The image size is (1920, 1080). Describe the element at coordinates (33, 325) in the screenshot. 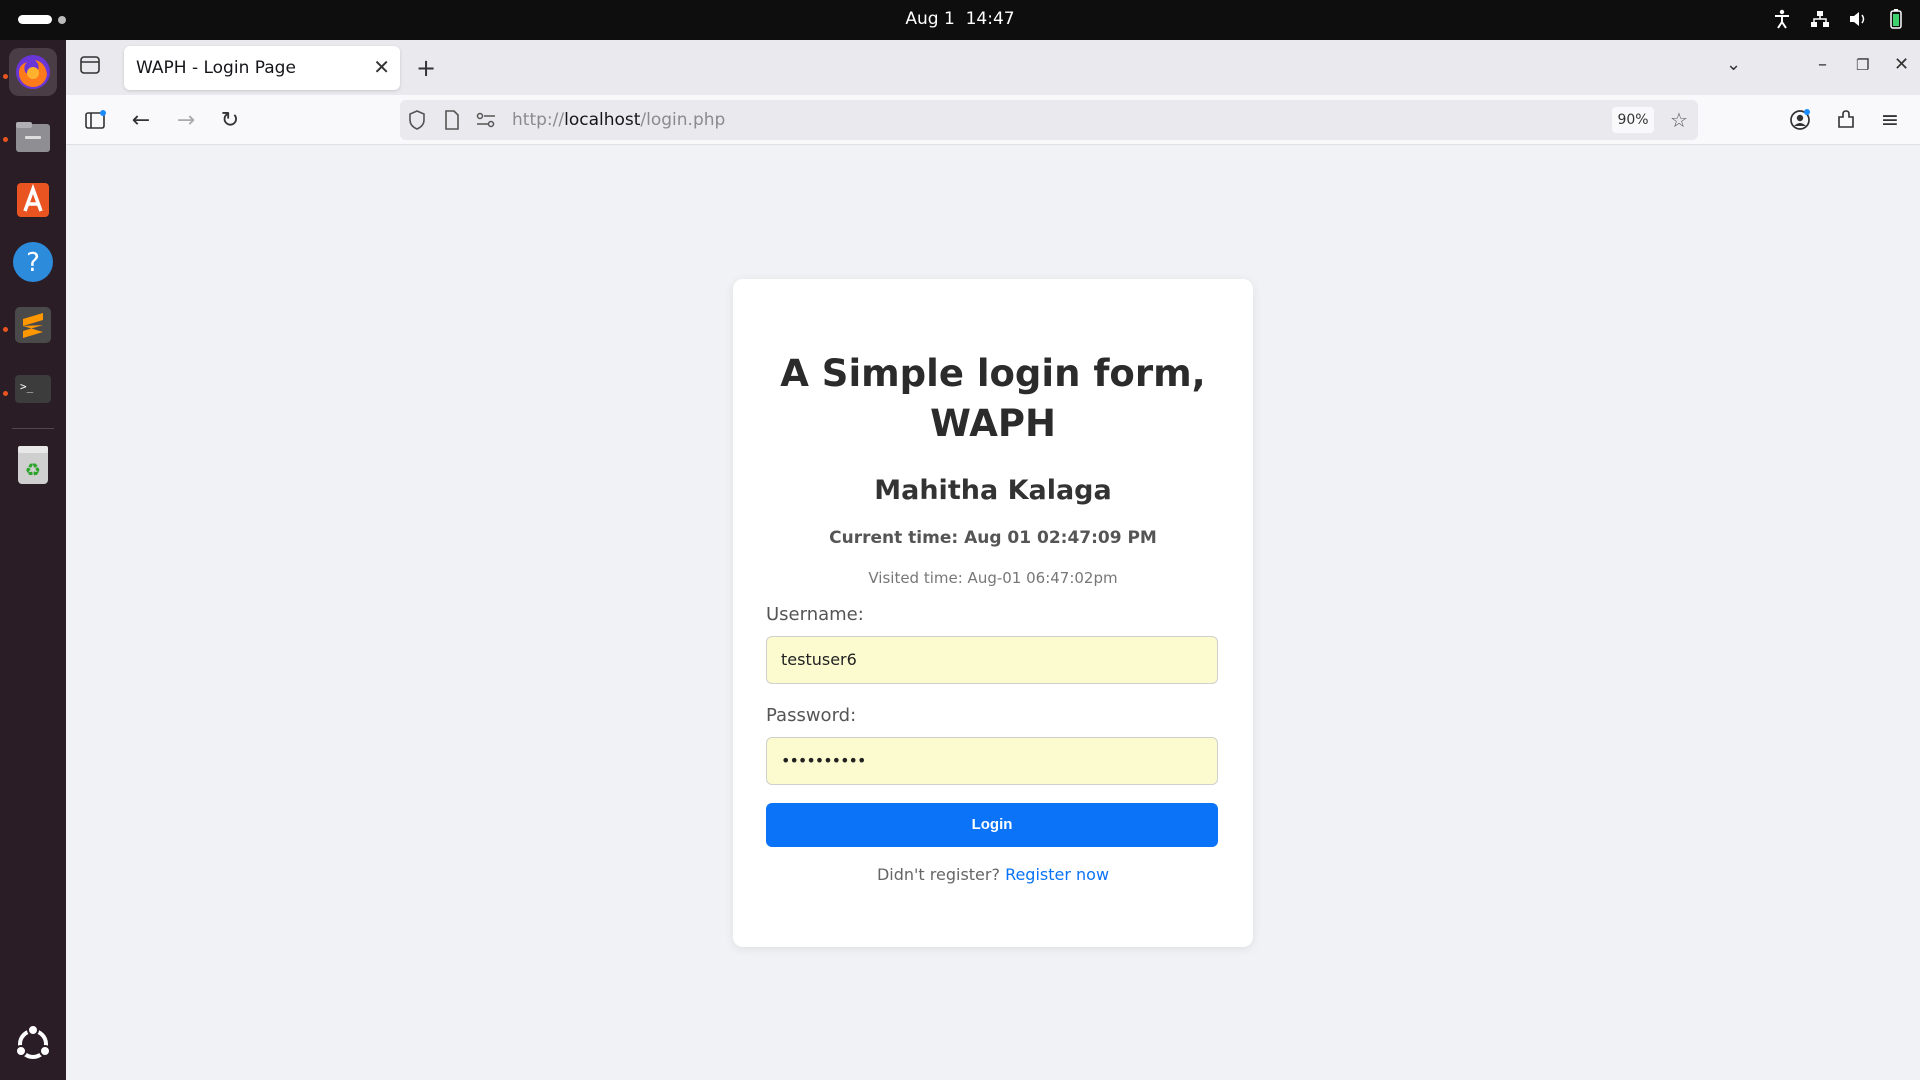

I see `sublime-text-icon` at that location.